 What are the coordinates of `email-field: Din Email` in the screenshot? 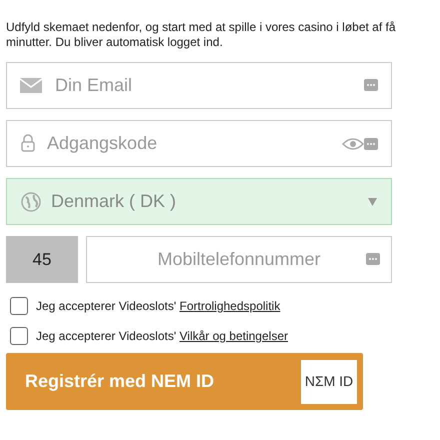 It's located at (199, 85).